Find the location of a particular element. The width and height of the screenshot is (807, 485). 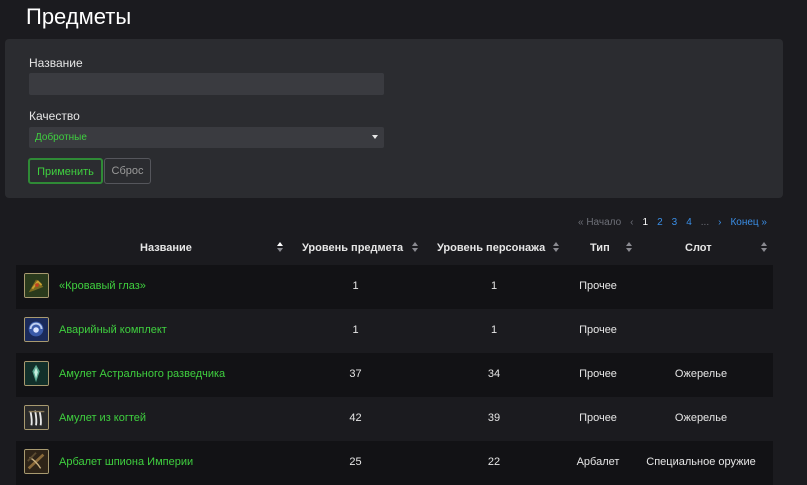

item-name-link: Амулет Астрального разведчика is located at coordinates (142, 374).